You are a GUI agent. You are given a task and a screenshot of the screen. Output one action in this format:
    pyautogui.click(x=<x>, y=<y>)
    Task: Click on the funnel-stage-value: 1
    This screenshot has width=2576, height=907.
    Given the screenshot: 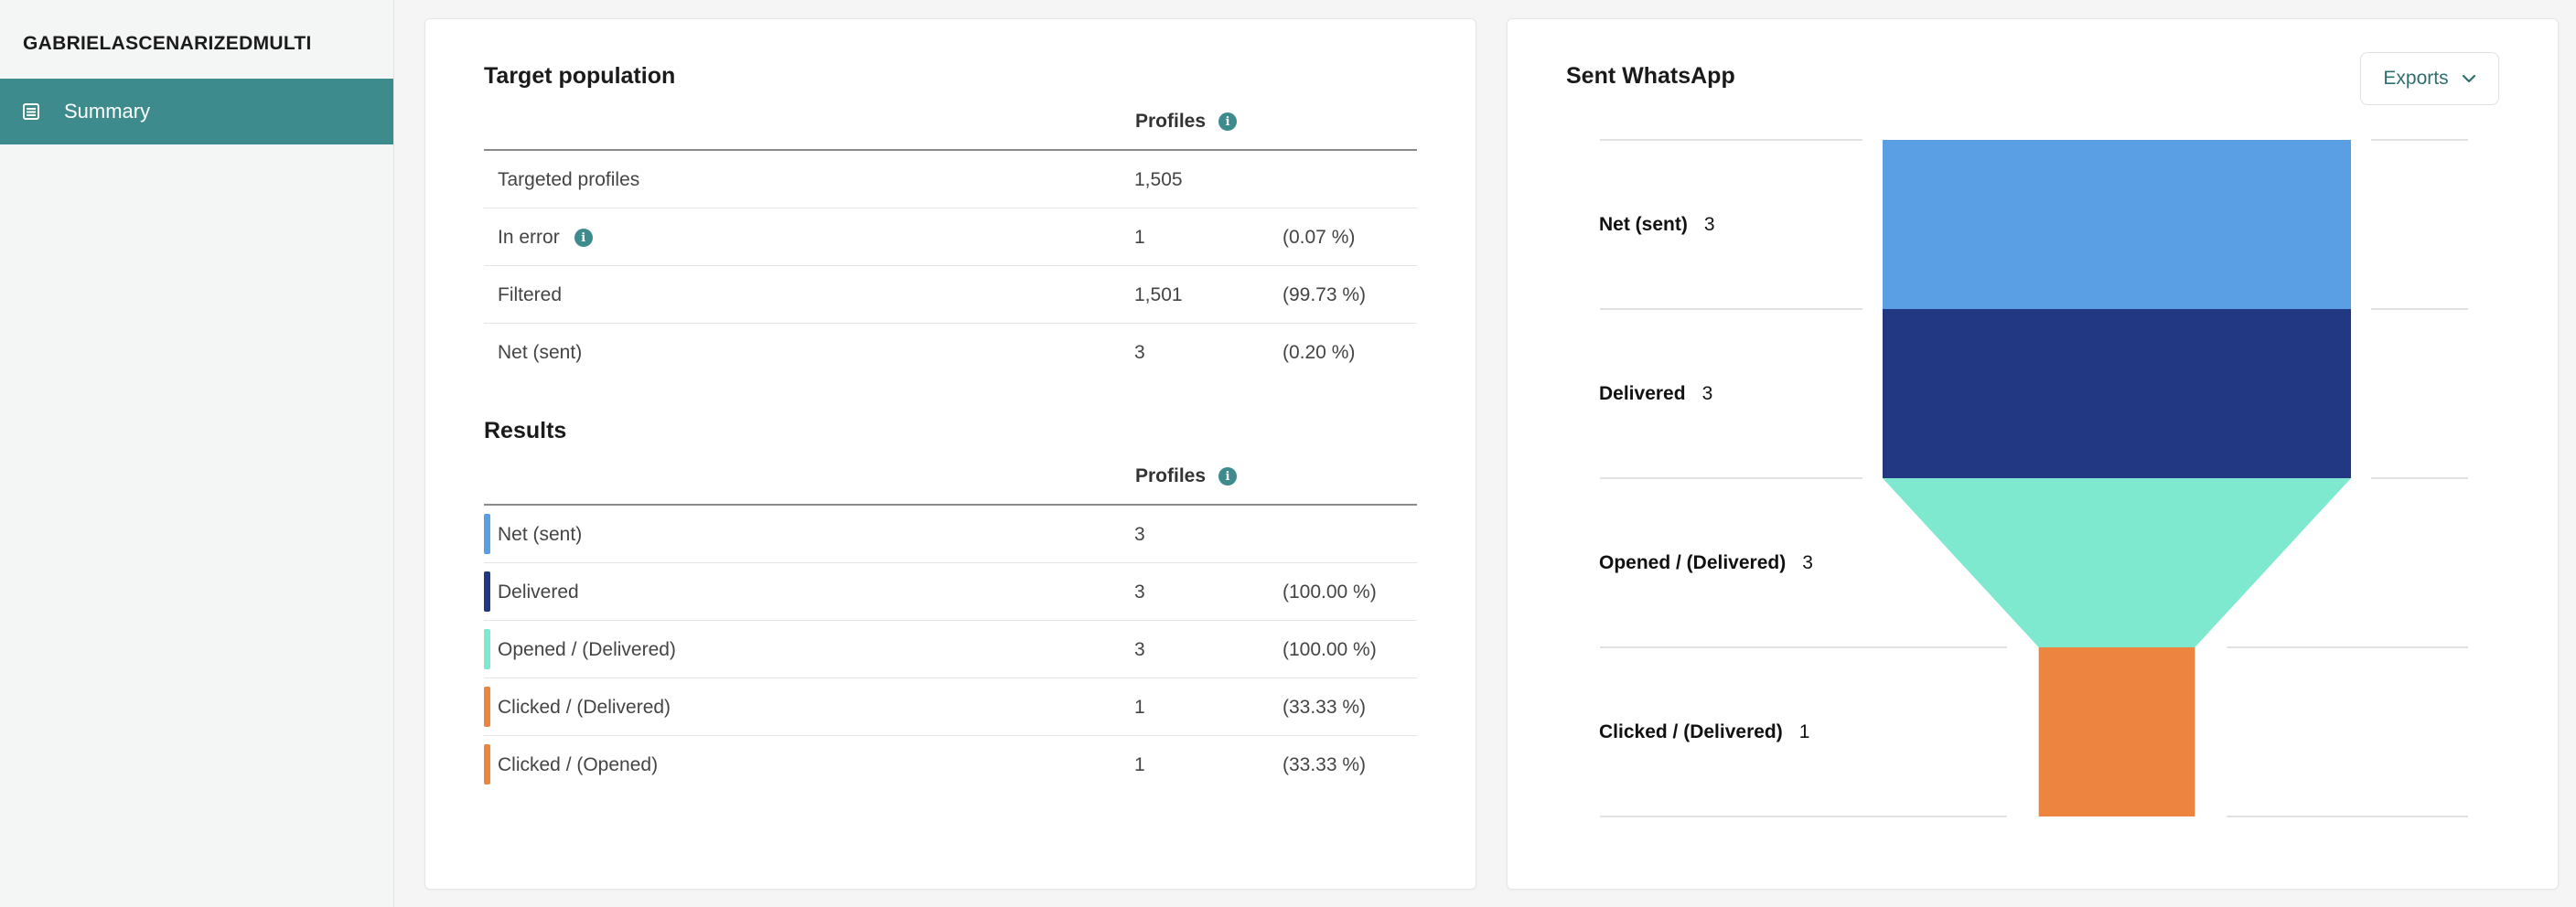 What is the action you would take?
    pyautogui.click(x=1804, y=731)
    